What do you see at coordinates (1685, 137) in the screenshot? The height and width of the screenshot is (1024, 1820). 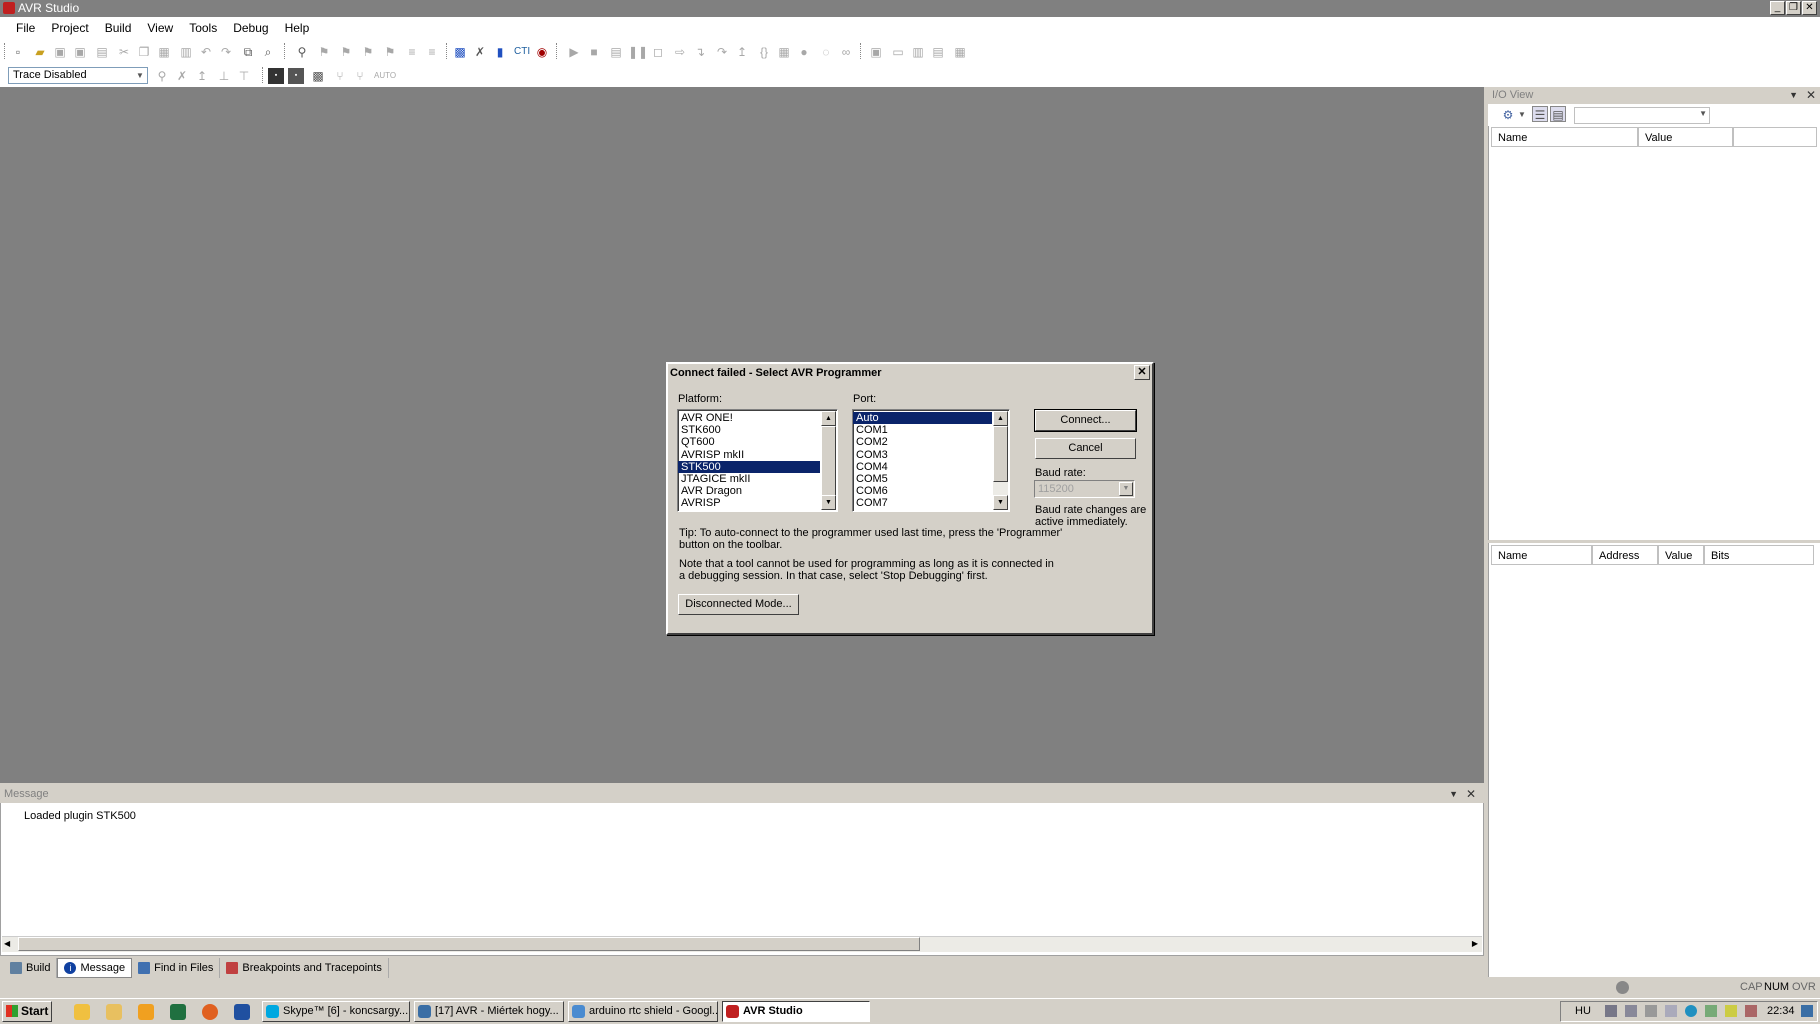 I see `io-col-value: Value` at bounding box center [1685, 137].